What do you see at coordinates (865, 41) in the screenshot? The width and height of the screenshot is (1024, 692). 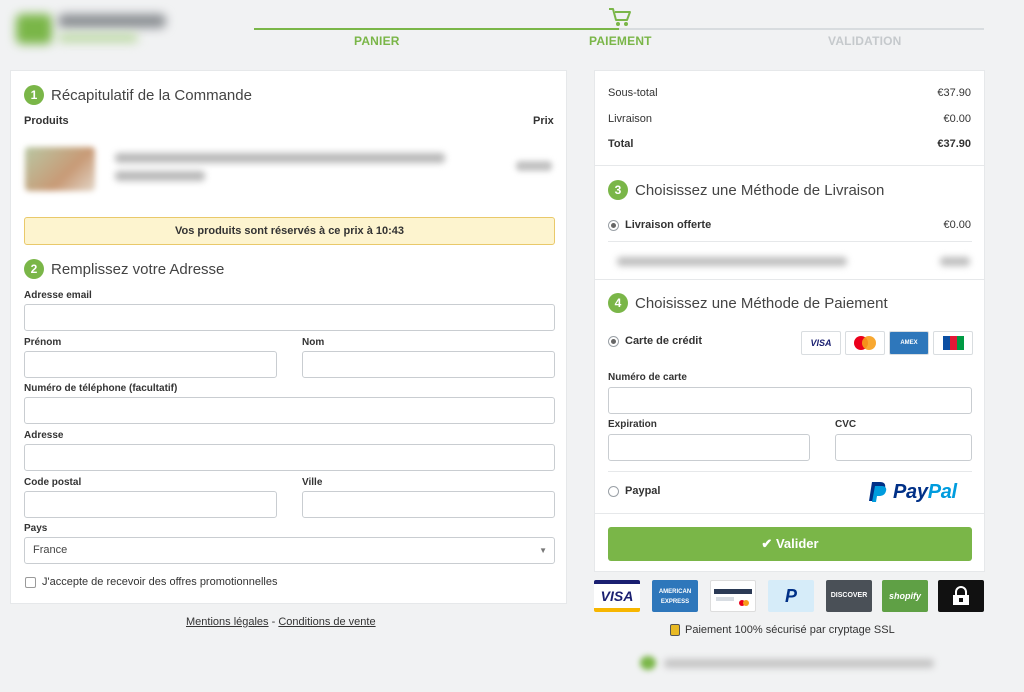 I see `step-validation: VALIDATION` at bounding box center [865, 41].